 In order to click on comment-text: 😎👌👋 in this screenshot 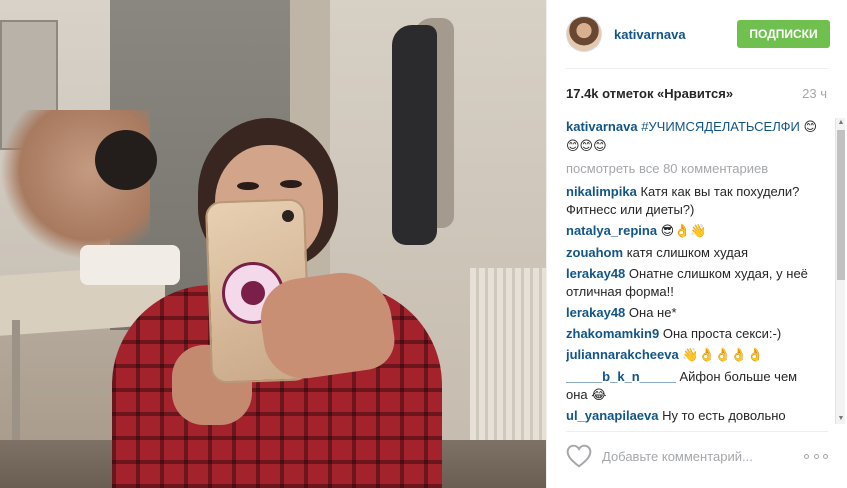, I will do `click(683, 231)`.